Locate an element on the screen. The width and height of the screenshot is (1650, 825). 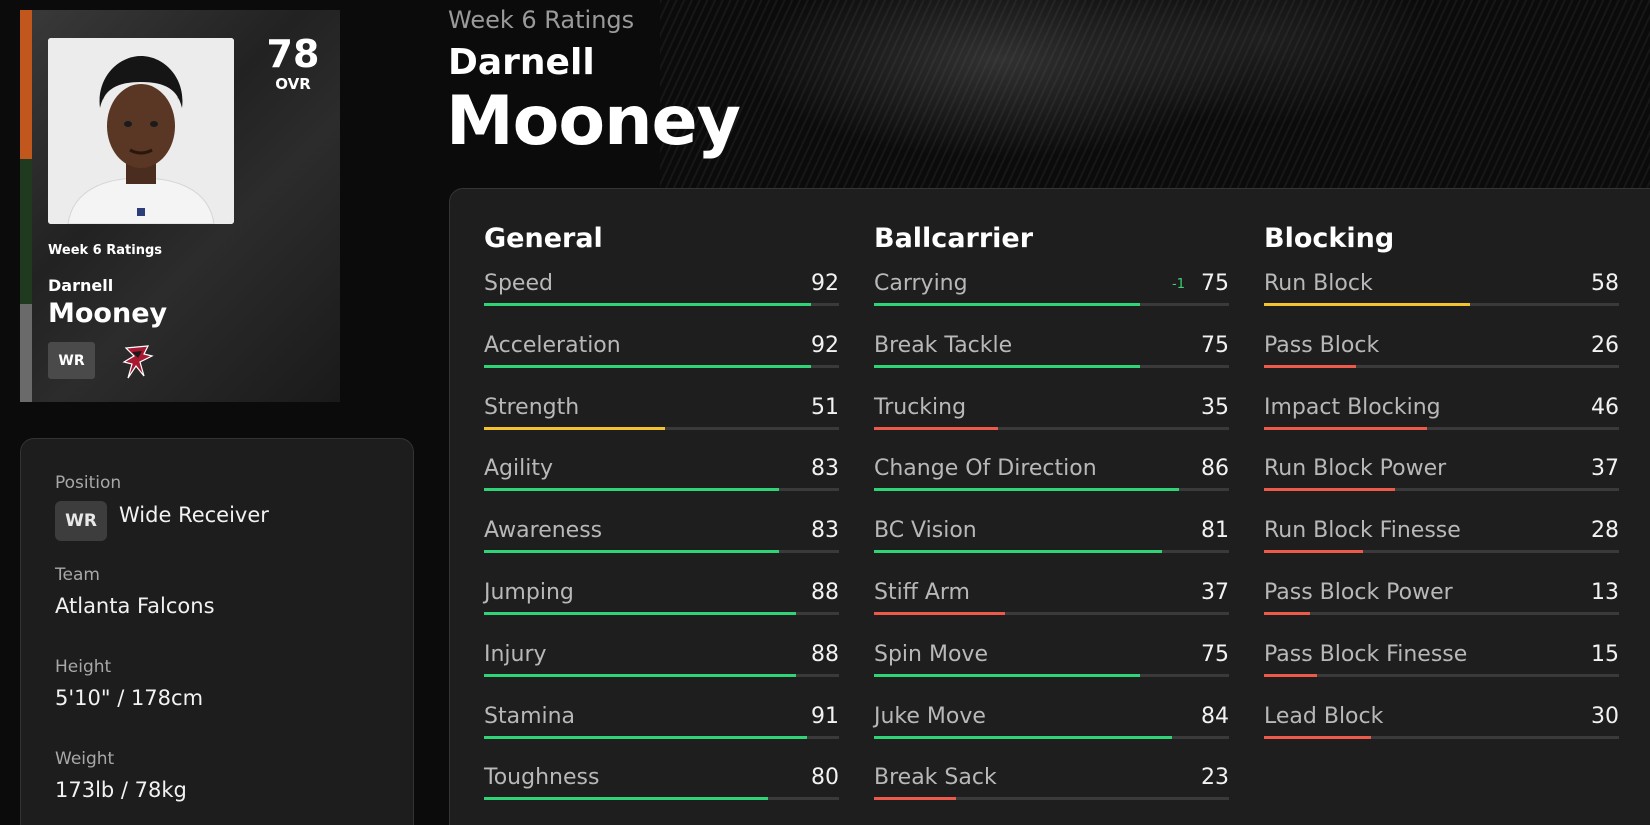
player-headshot-icon is located at coordinates (141, 131).